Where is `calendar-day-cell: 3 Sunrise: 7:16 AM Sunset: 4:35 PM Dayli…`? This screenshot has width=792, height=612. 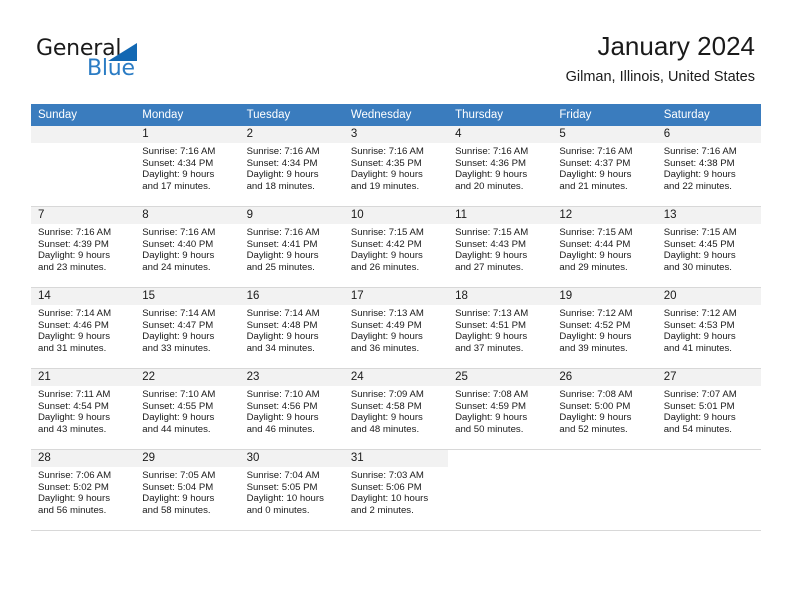
calendar-day-cell: 3 Sunrise: 7:16 AM Sunset: 4:35 PM Dayli… is located at coordinates (396, 166).